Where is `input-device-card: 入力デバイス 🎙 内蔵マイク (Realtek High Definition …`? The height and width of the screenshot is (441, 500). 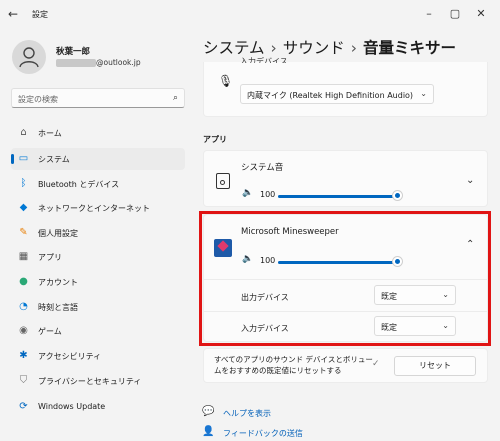
input-device-card: 入力デバイス 🎙 内蔵マイク (Realtek High Definition … is located at coordinates (345, 87).